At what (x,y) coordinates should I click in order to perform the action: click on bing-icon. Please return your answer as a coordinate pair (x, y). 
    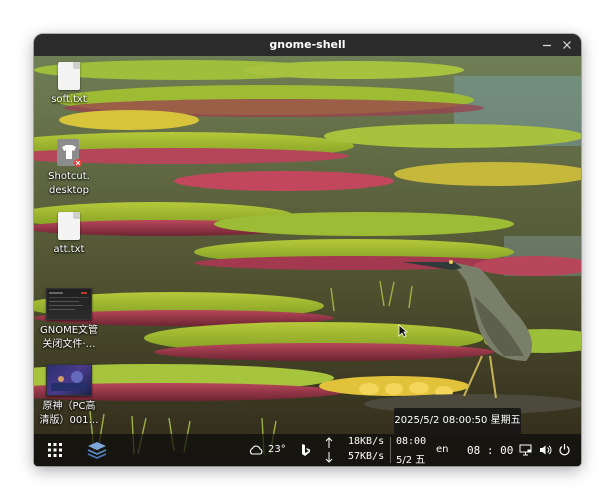
    Looking at the image, I should click on (306, 450).